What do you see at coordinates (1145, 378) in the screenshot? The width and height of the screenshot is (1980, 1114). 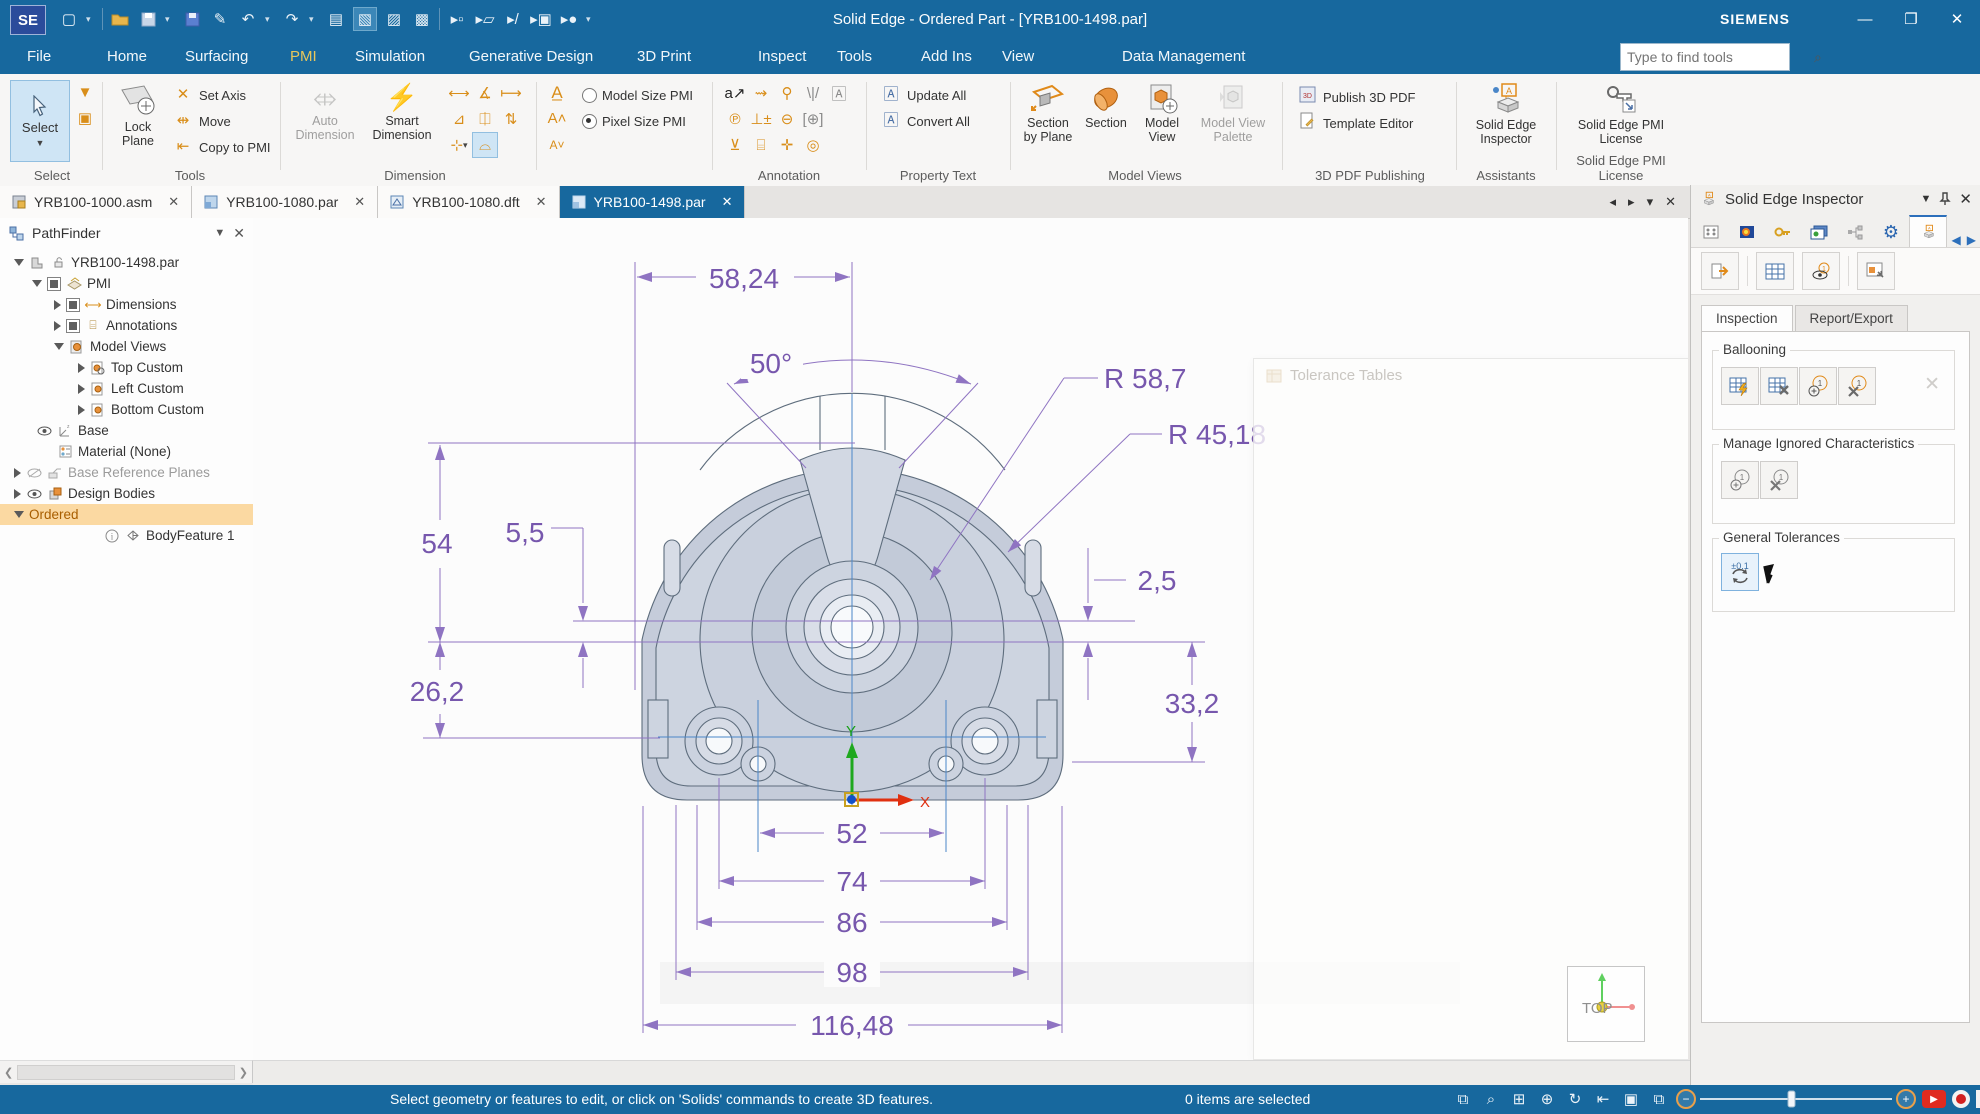 I see `dim-radius-58-7: R 58,7` at bounding box center [1145, 378].